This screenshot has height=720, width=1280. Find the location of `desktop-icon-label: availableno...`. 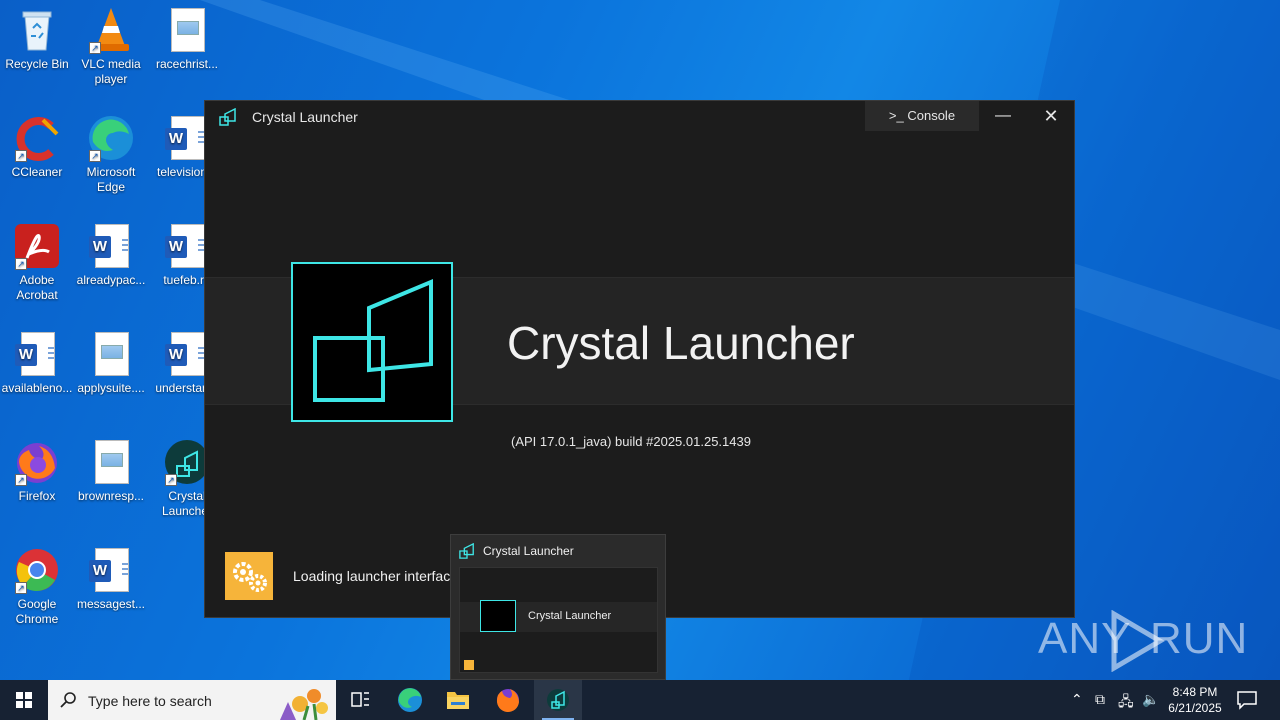

desktop-icon-label: availableno... is located at coordinates (37, 388).